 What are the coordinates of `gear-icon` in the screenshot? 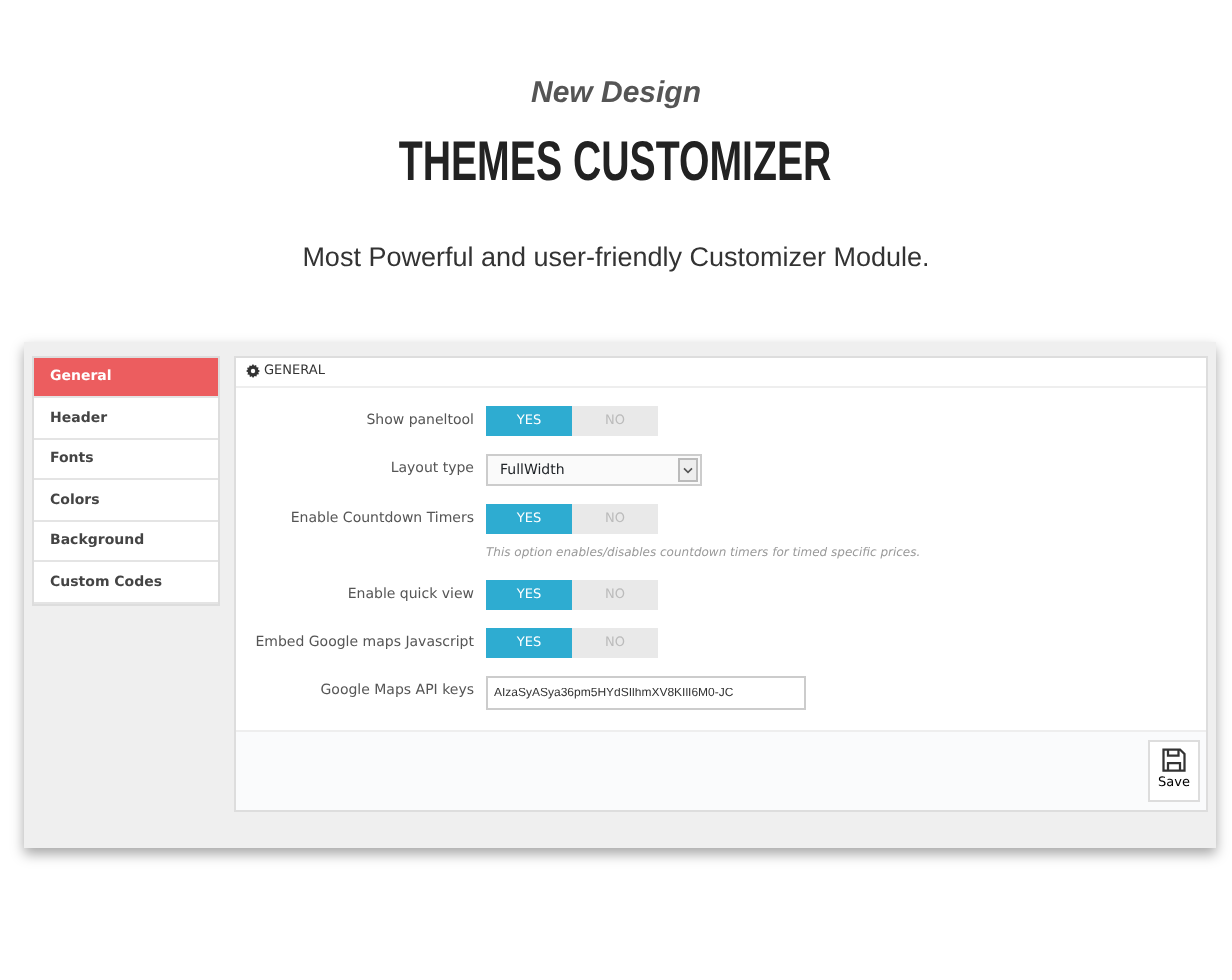 It's located at (253, 371).